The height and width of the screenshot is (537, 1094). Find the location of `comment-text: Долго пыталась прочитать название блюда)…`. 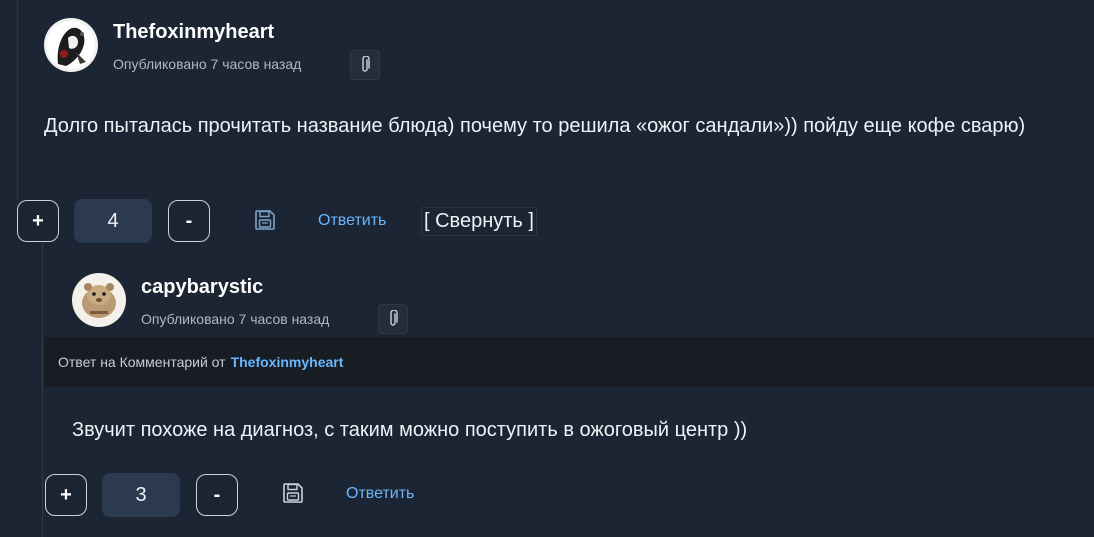

comment-text: Долго пыталась прочитать название блюда)… is located at coordinates (535, 126).